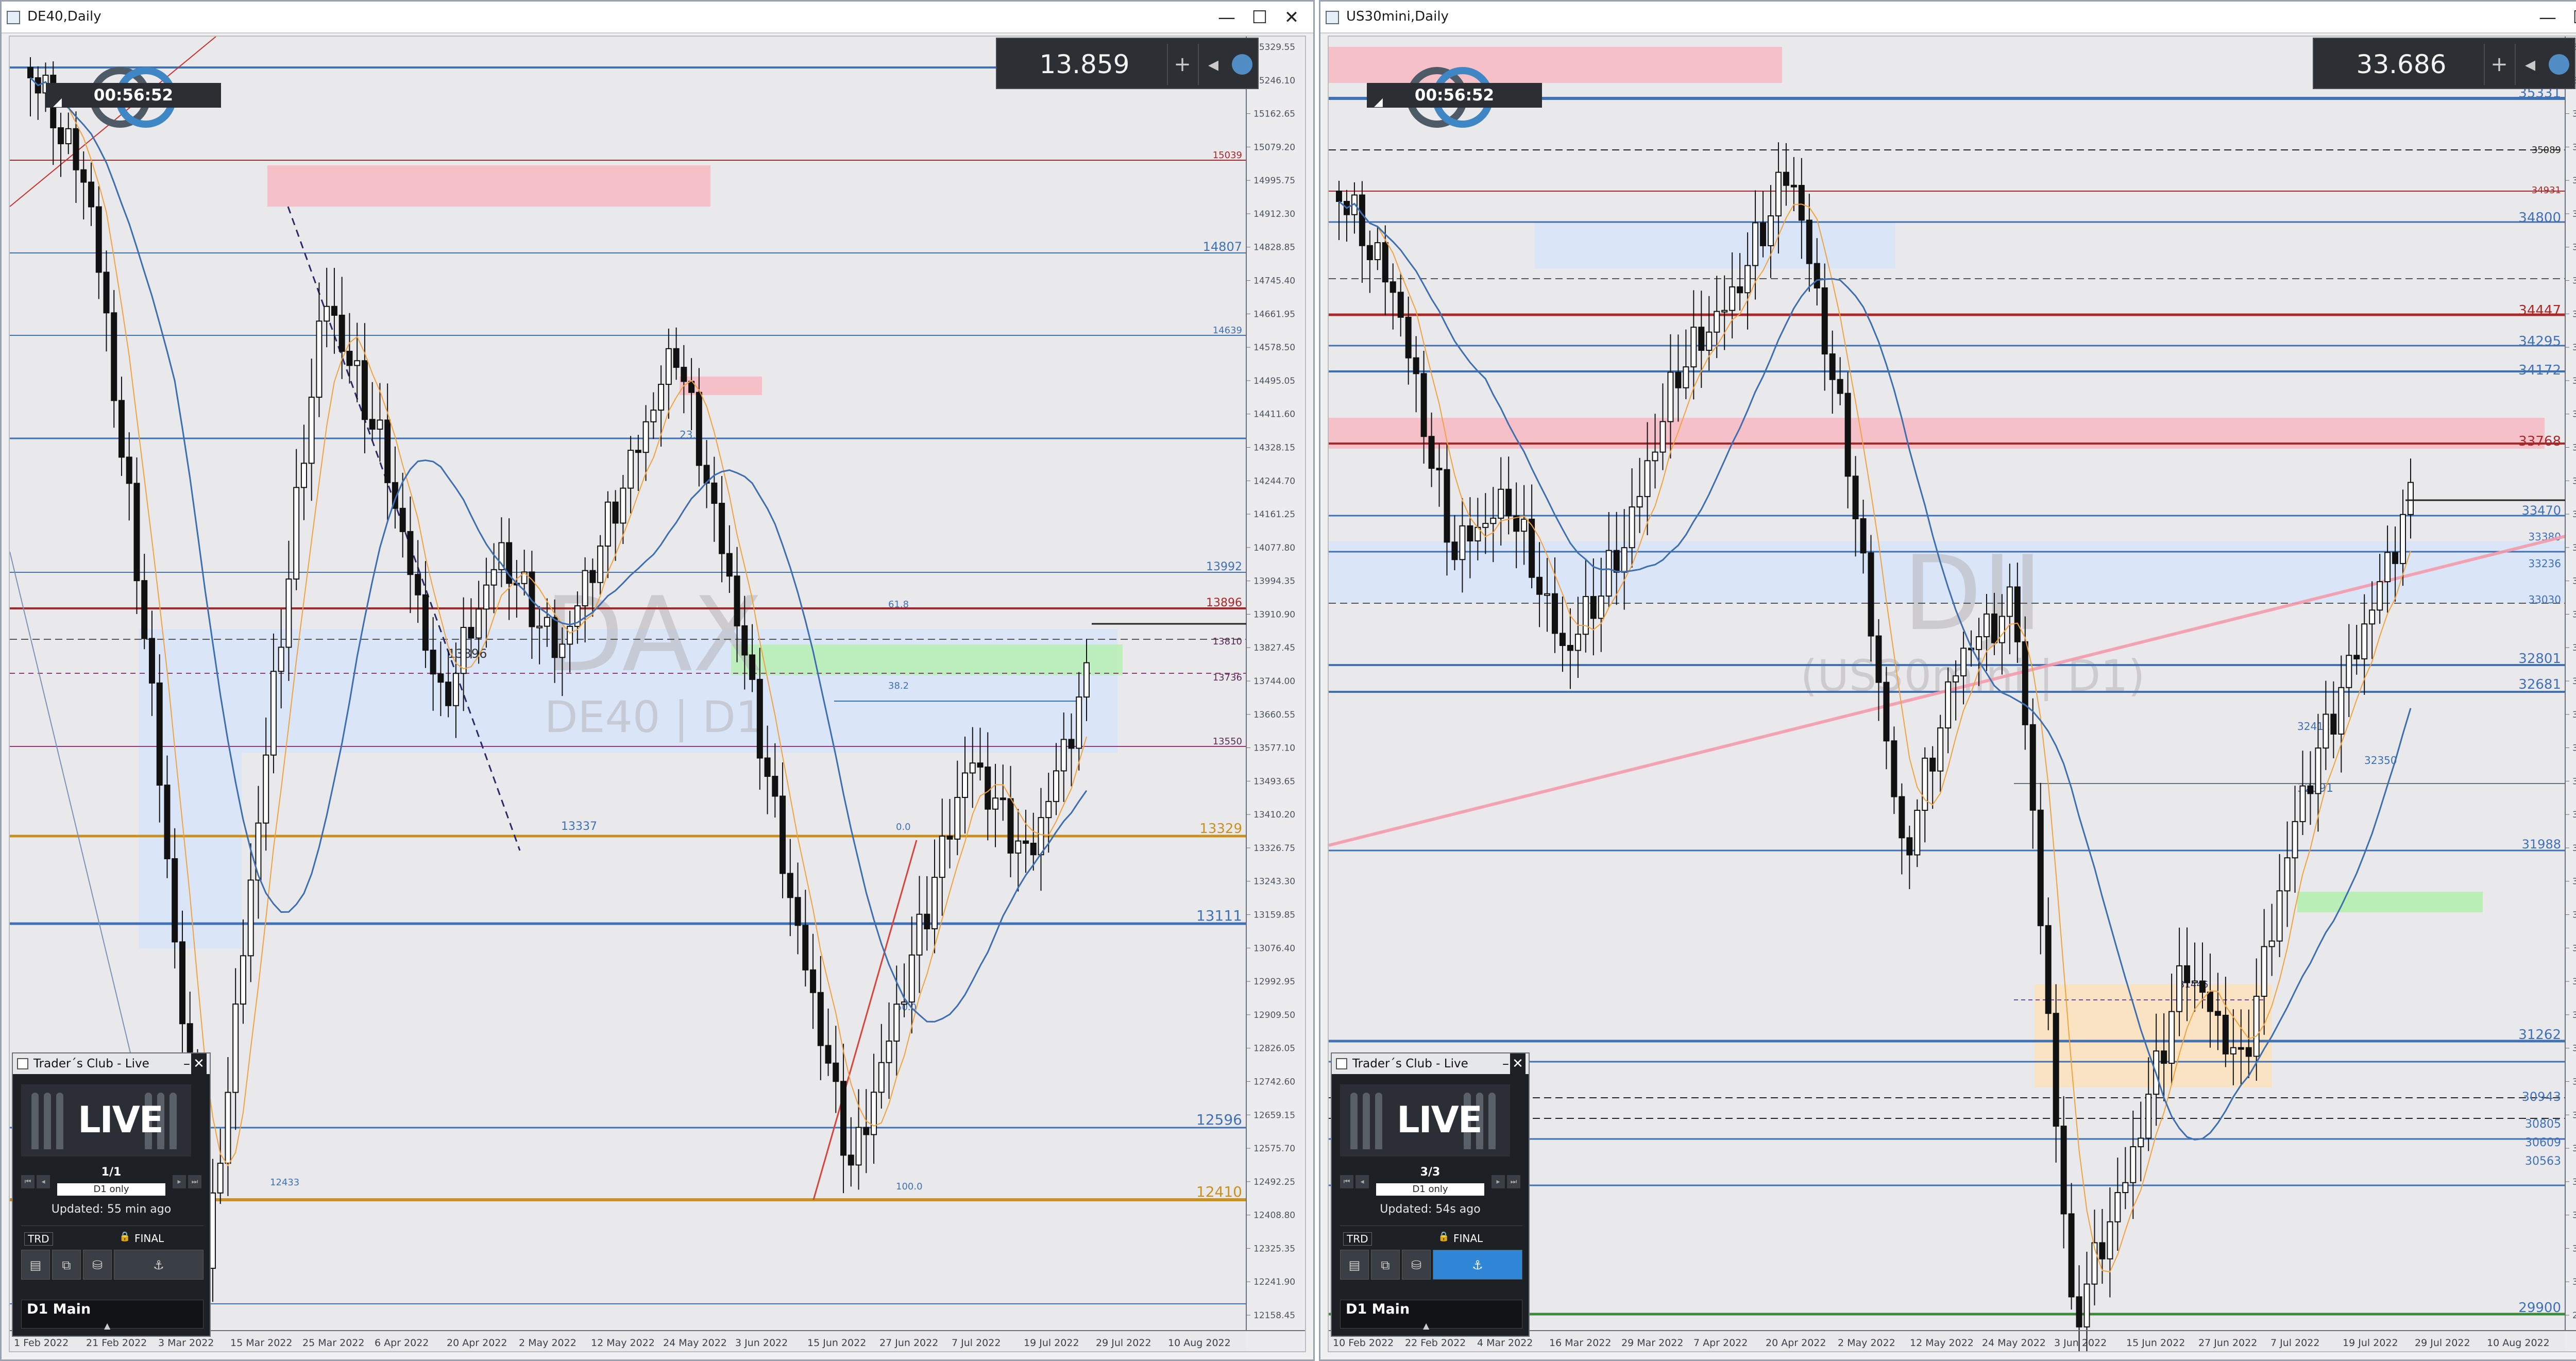  Describe the element at coordinates (1505, 1063) in the screenshot. I see `right-panel-minimize-button: –` at that location.